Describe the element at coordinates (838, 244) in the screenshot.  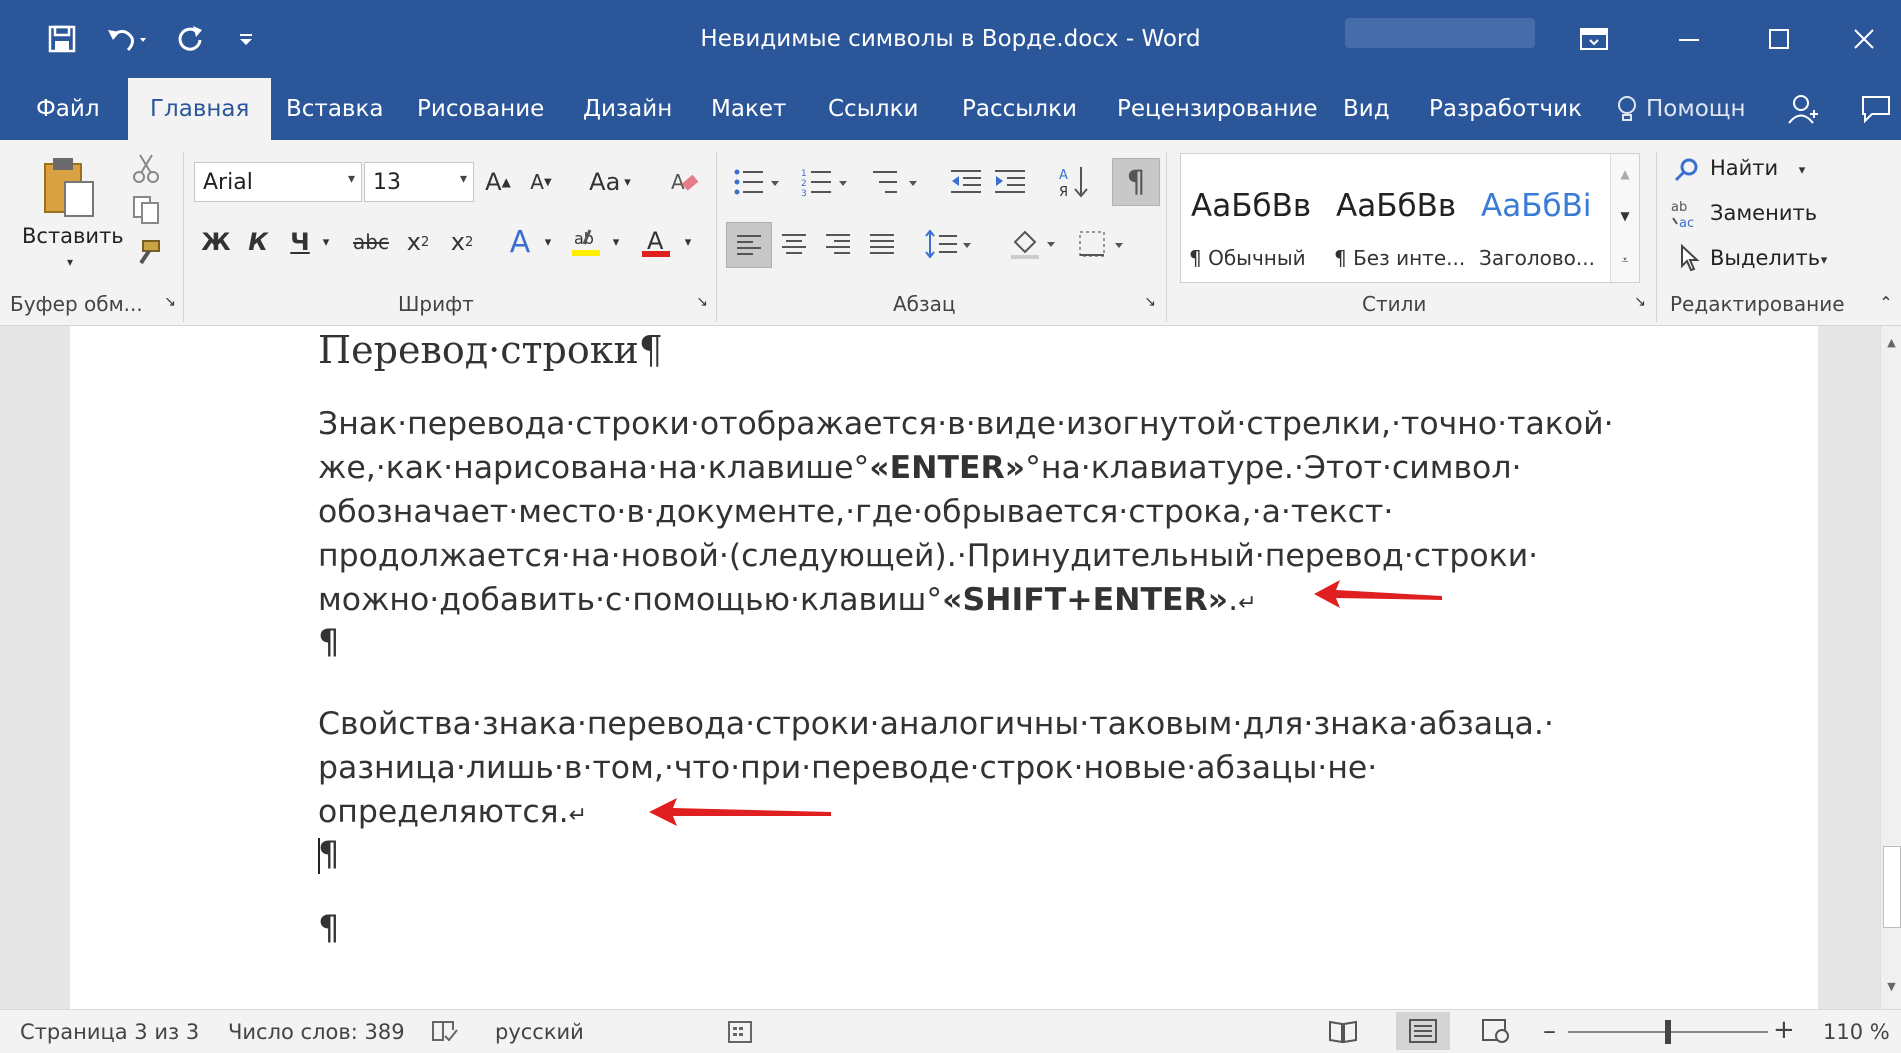
I see `align-right-icon` at that location.